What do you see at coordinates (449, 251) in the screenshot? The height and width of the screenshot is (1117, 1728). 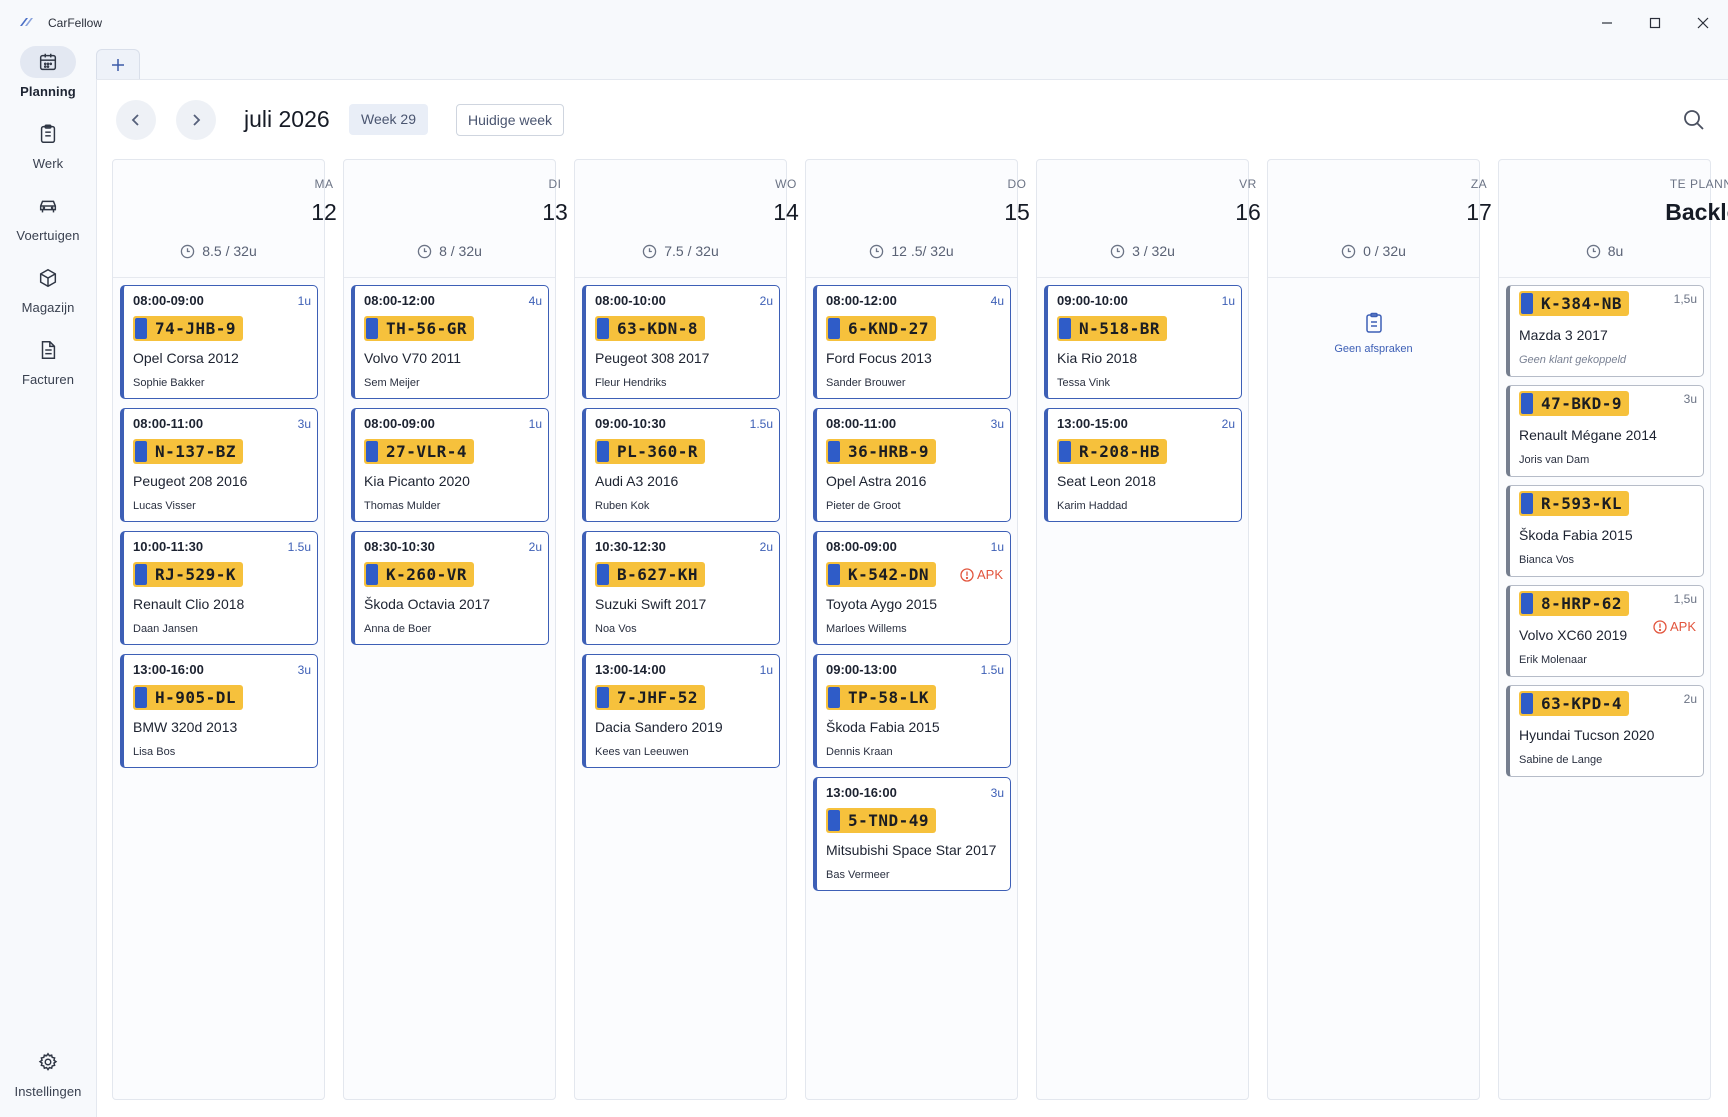 I see `day-hours: 8 / 32u` at bounding box center [449, 251].